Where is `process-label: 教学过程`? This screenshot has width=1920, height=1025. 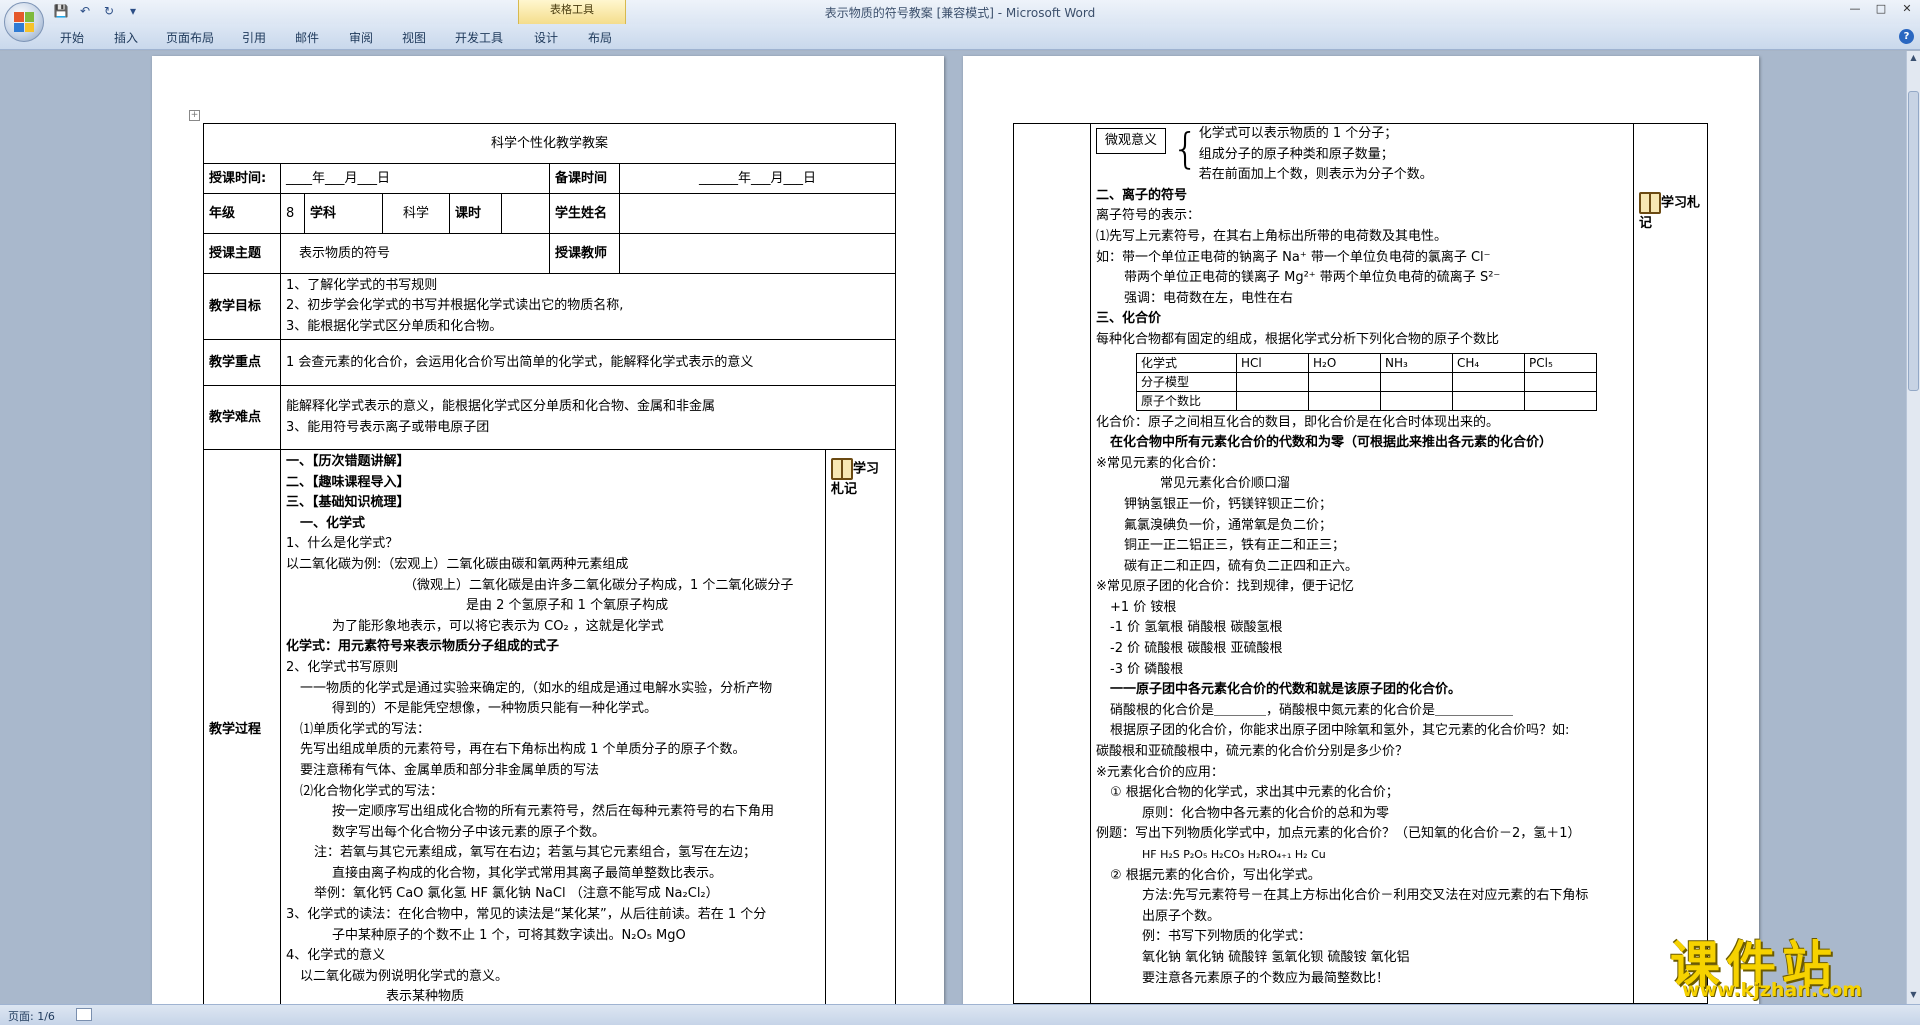 process-label: 教学过程 is located at coordinates (242, 726).